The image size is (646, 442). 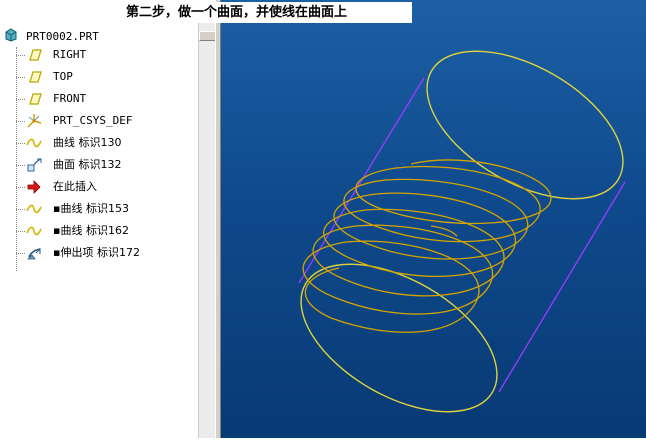 I want to click on tree-item: TOP, so click(x=99, y=77).